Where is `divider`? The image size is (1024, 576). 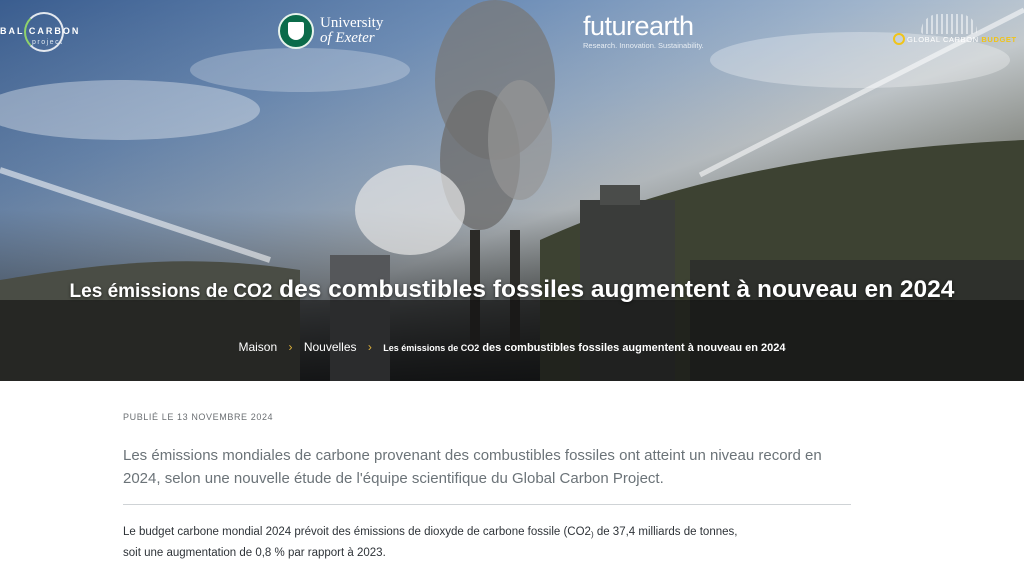
divider is located at coordinates (487, 504).